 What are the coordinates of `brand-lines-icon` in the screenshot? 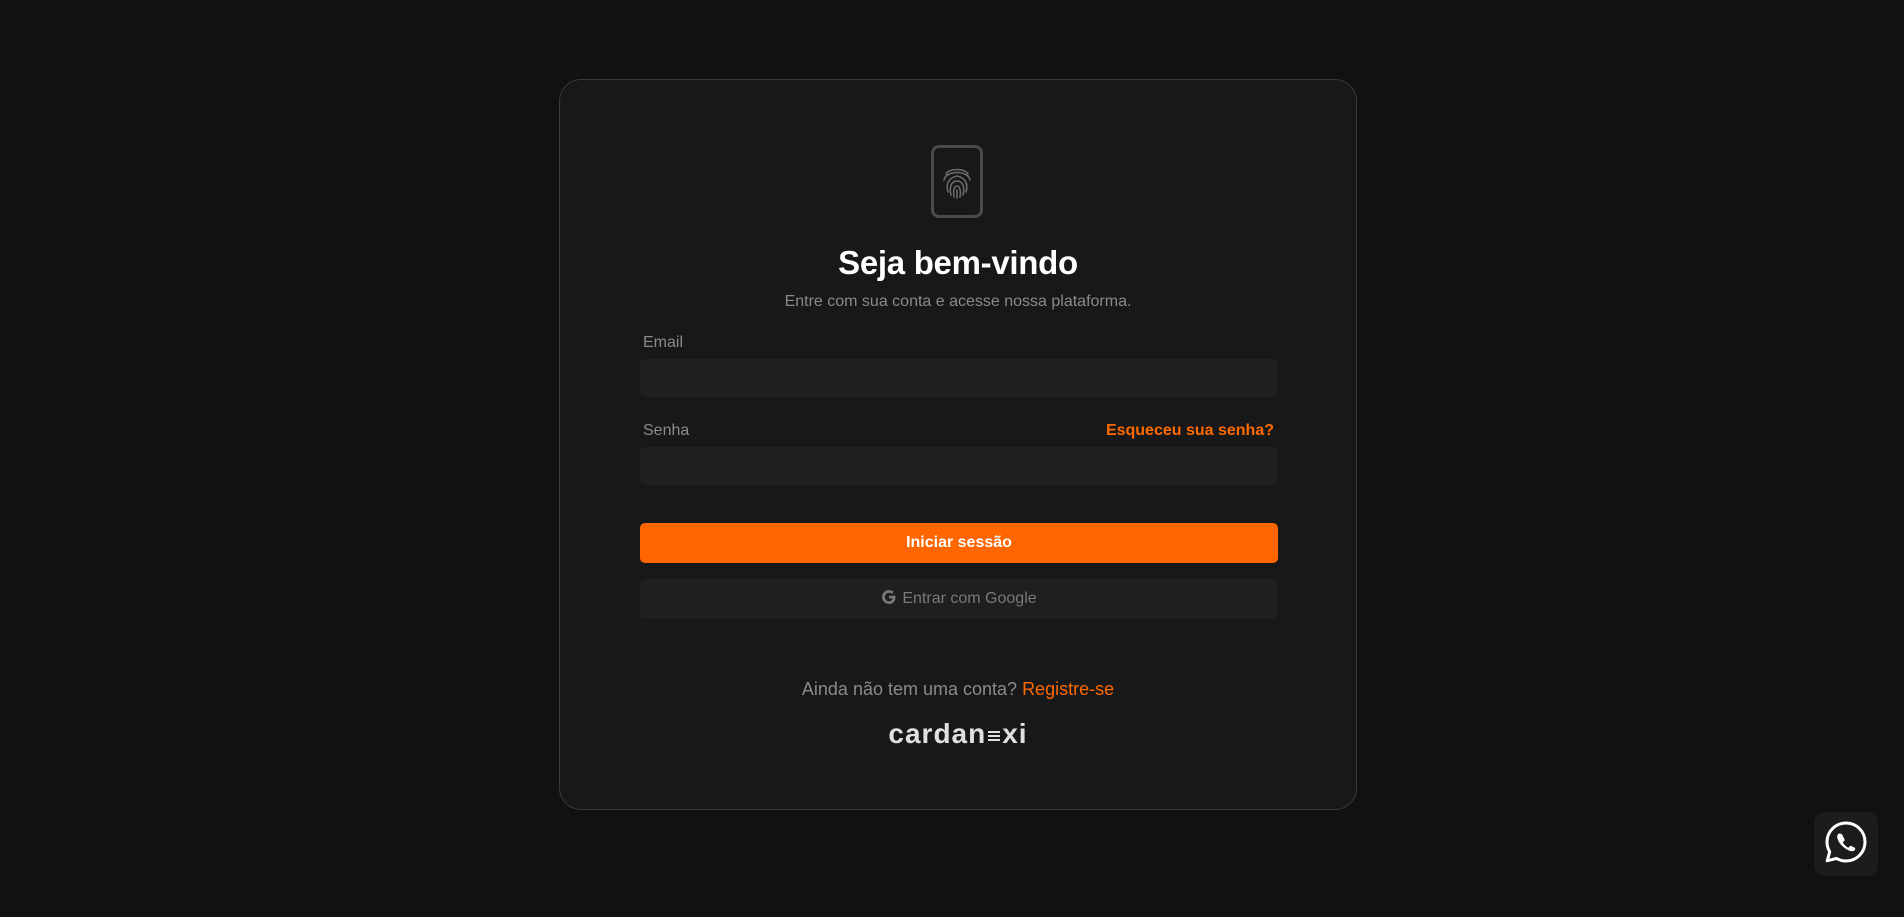 It's located at (994, 735).